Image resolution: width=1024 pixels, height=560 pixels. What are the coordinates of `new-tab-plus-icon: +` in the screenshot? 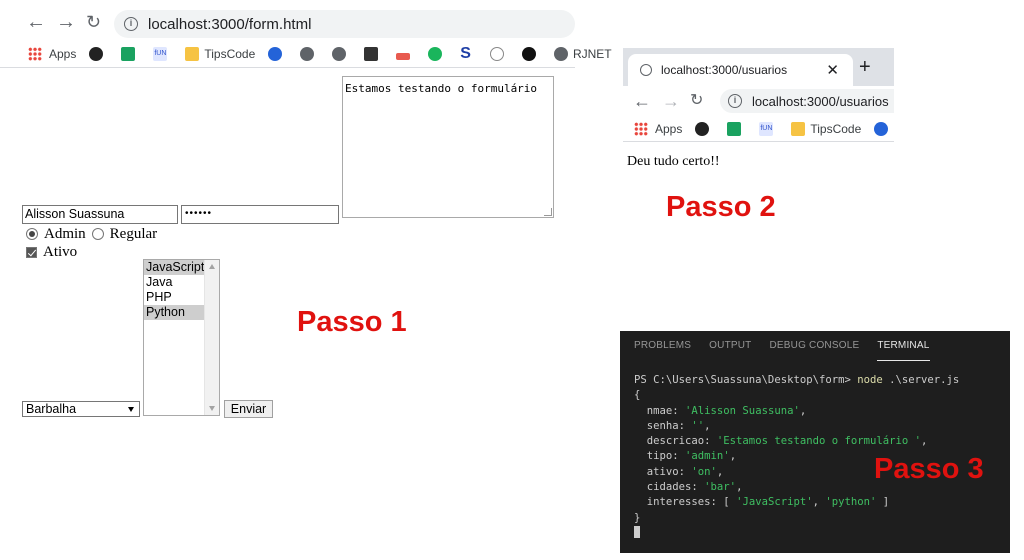 It's located at (865, 67).